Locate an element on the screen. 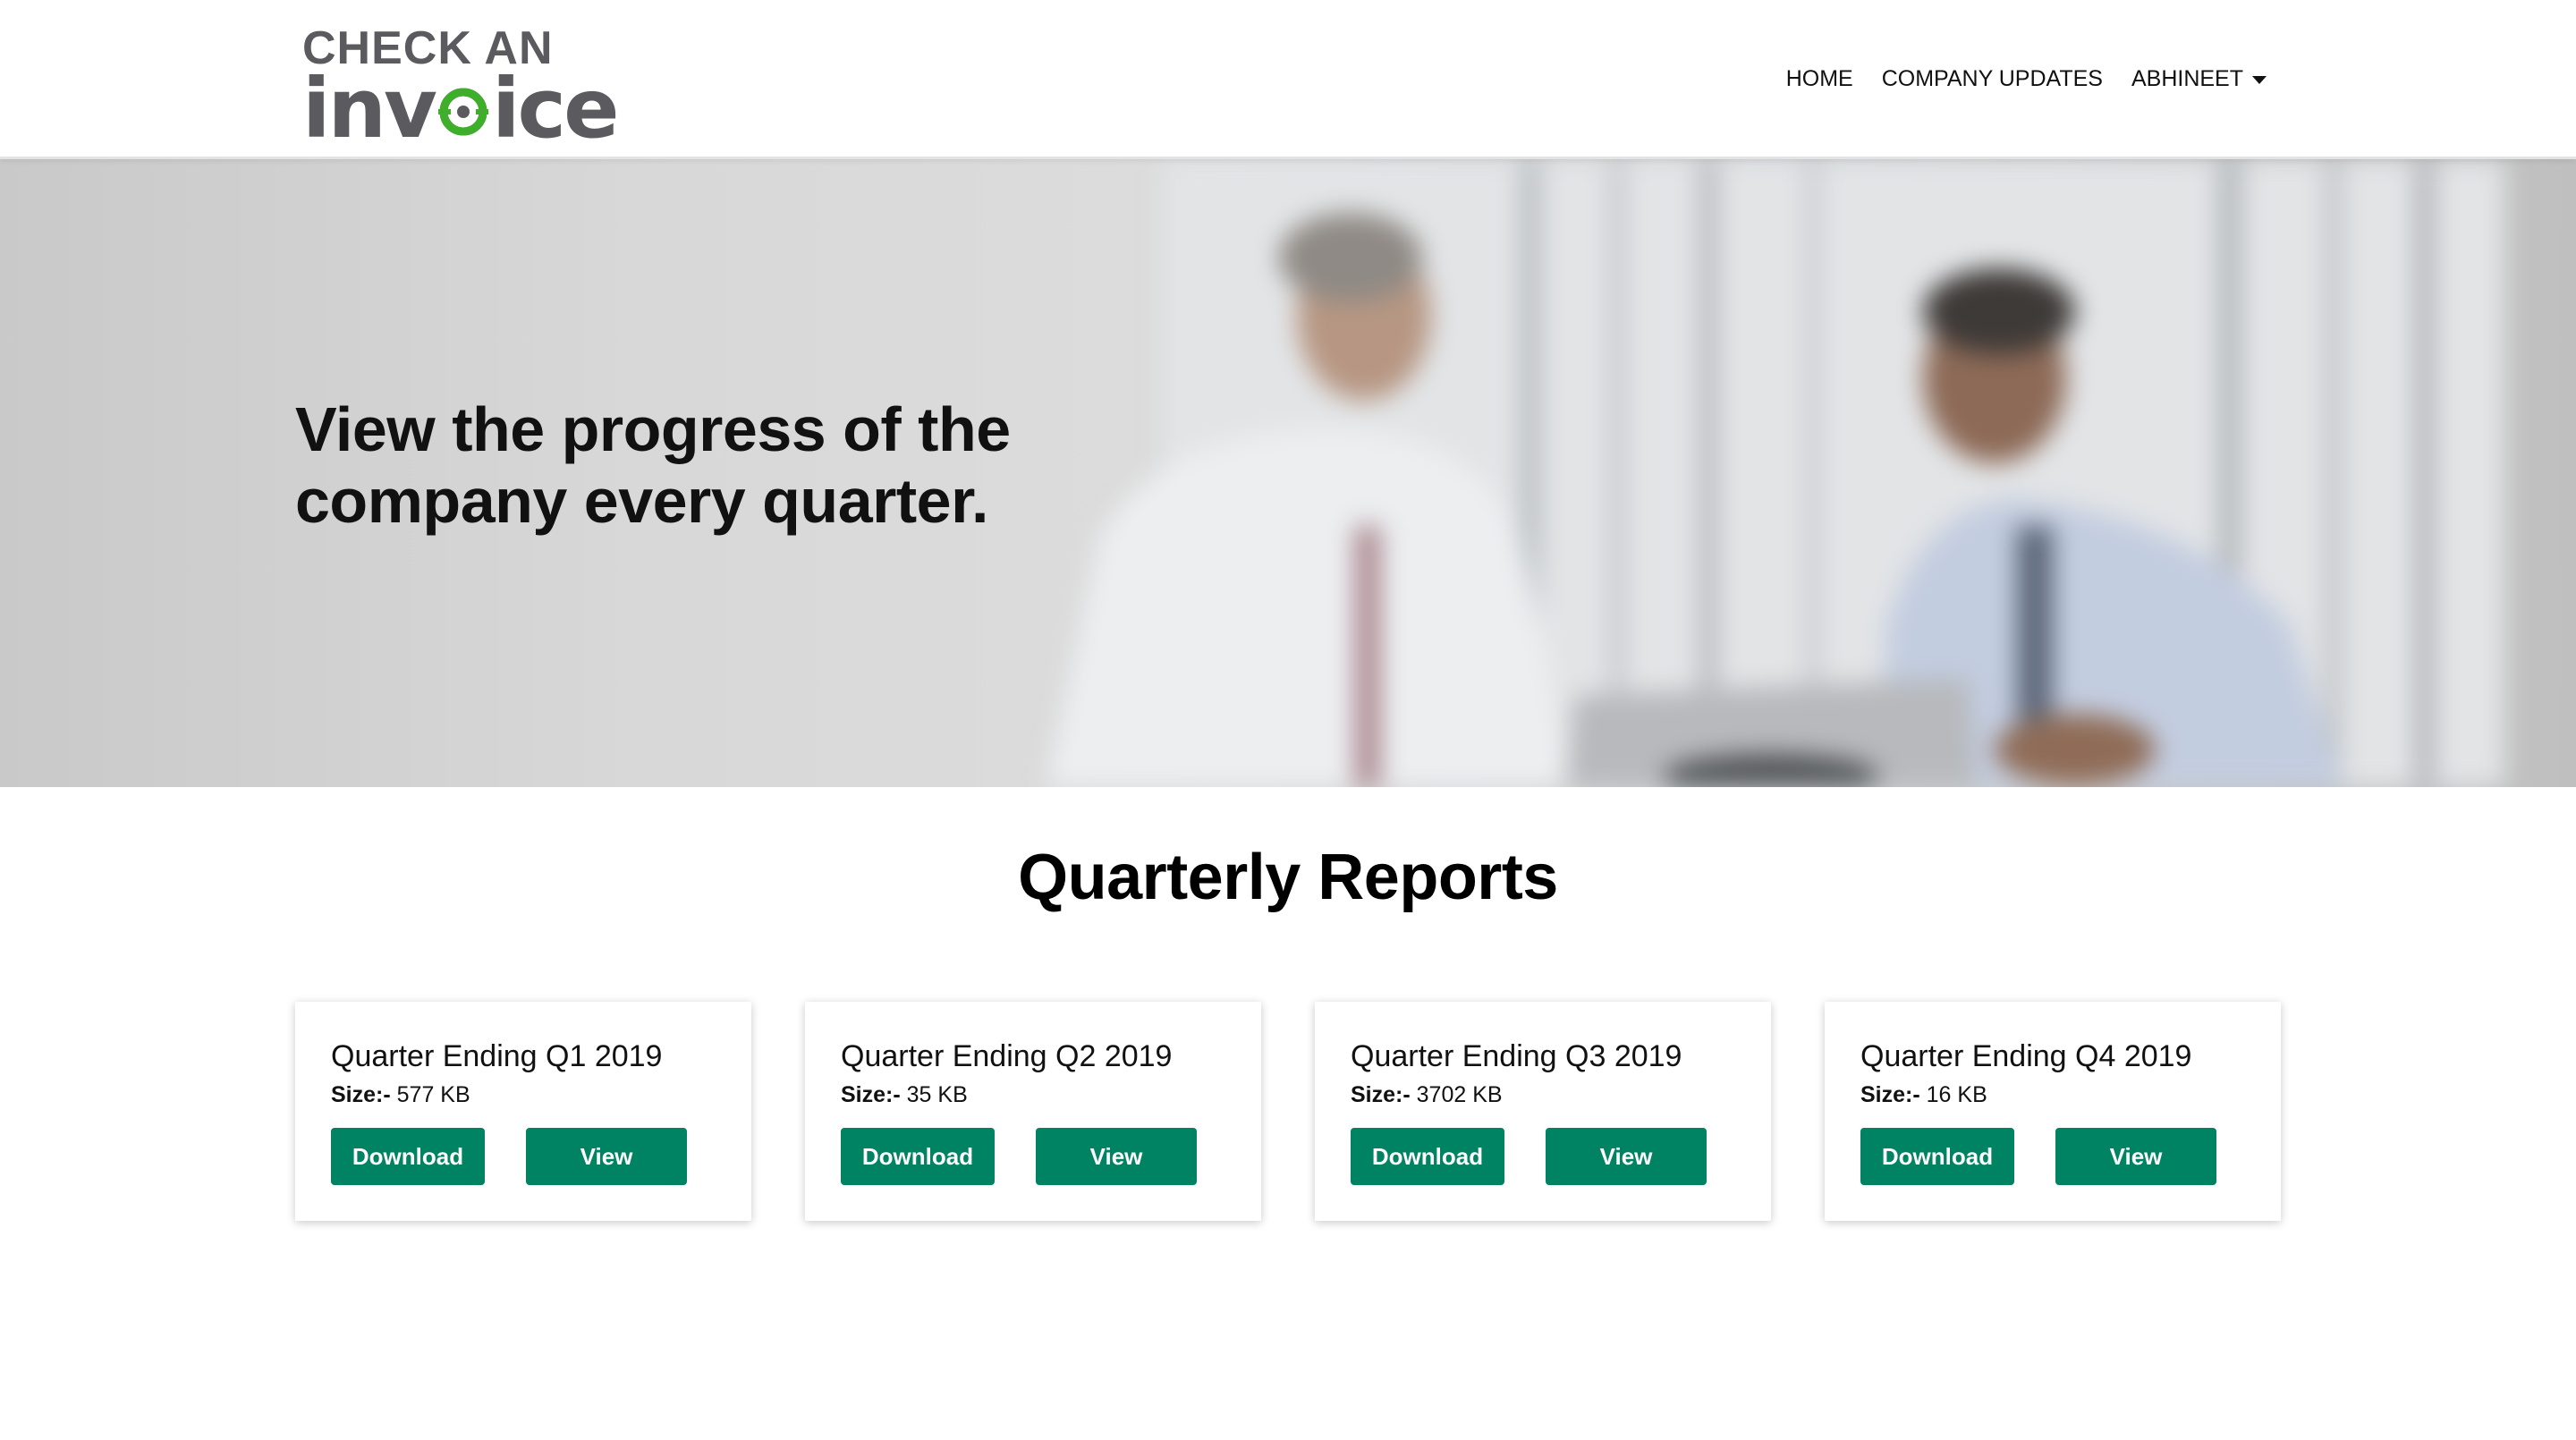  report-size: Size:- 577 KB is located at coordinates (400, 1095).